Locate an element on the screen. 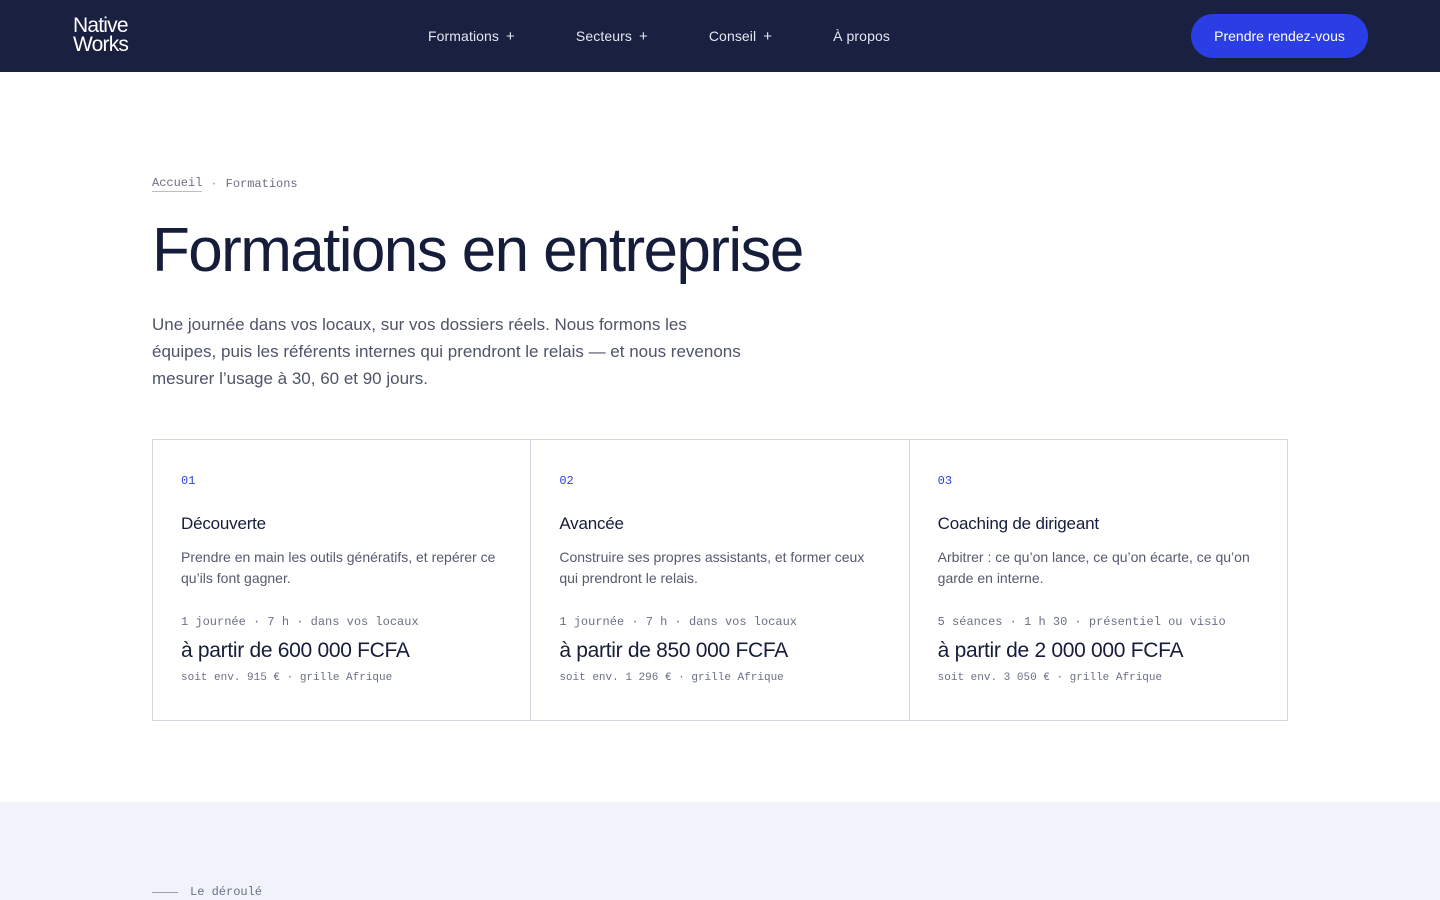  section-eyebrow: Le déroulé is located at coordinates (207, 892).